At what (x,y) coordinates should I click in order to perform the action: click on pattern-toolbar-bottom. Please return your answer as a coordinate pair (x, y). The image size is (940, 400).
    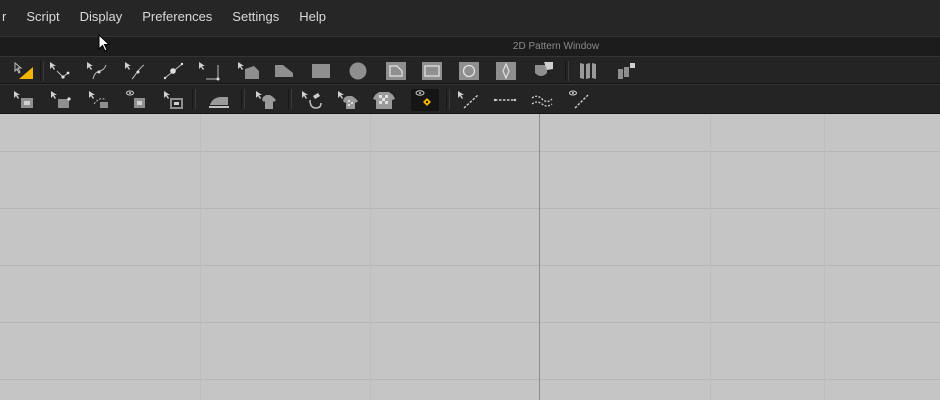
    Looking at the image, I should click on (470, 99).